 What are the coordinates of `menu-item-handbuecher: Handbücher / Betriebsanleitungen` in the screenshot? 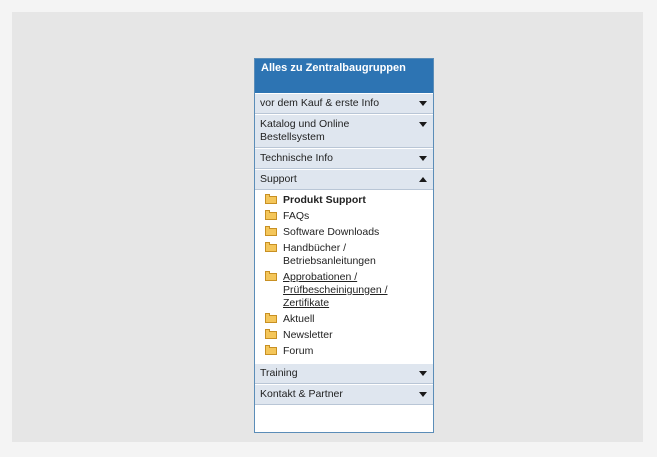 It's located at (344, 254).